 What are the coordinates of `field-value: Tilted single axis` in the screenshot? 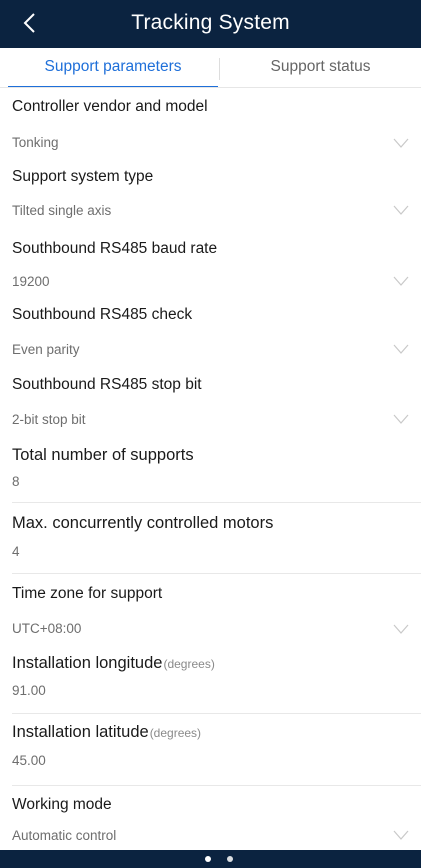 It's located at (62, 210).